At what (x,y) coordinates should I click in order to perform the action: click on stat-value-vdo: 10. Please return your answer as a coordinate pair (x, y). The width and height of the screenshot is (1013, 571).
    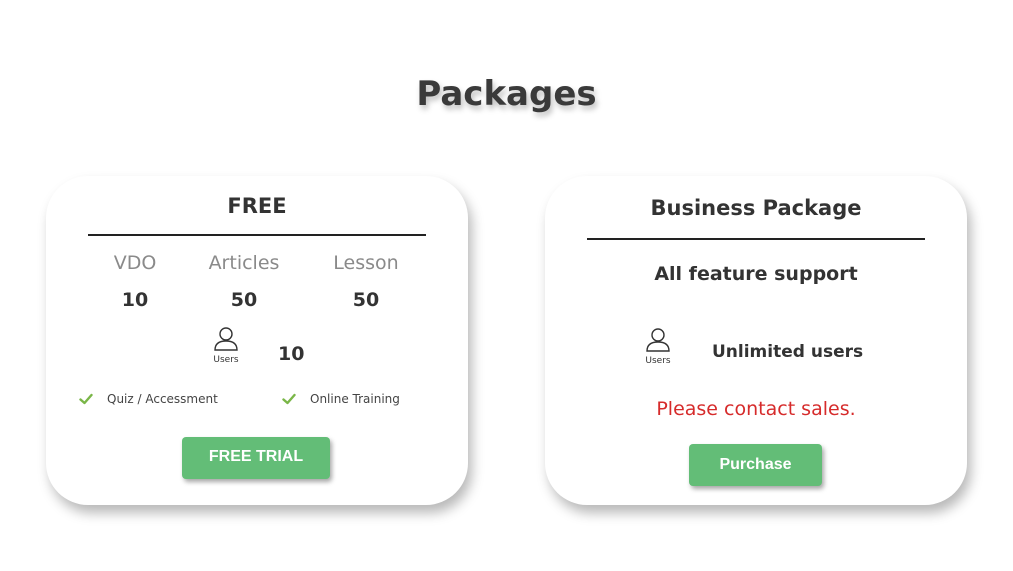
    Looking at the image, I should click on (135, 300).